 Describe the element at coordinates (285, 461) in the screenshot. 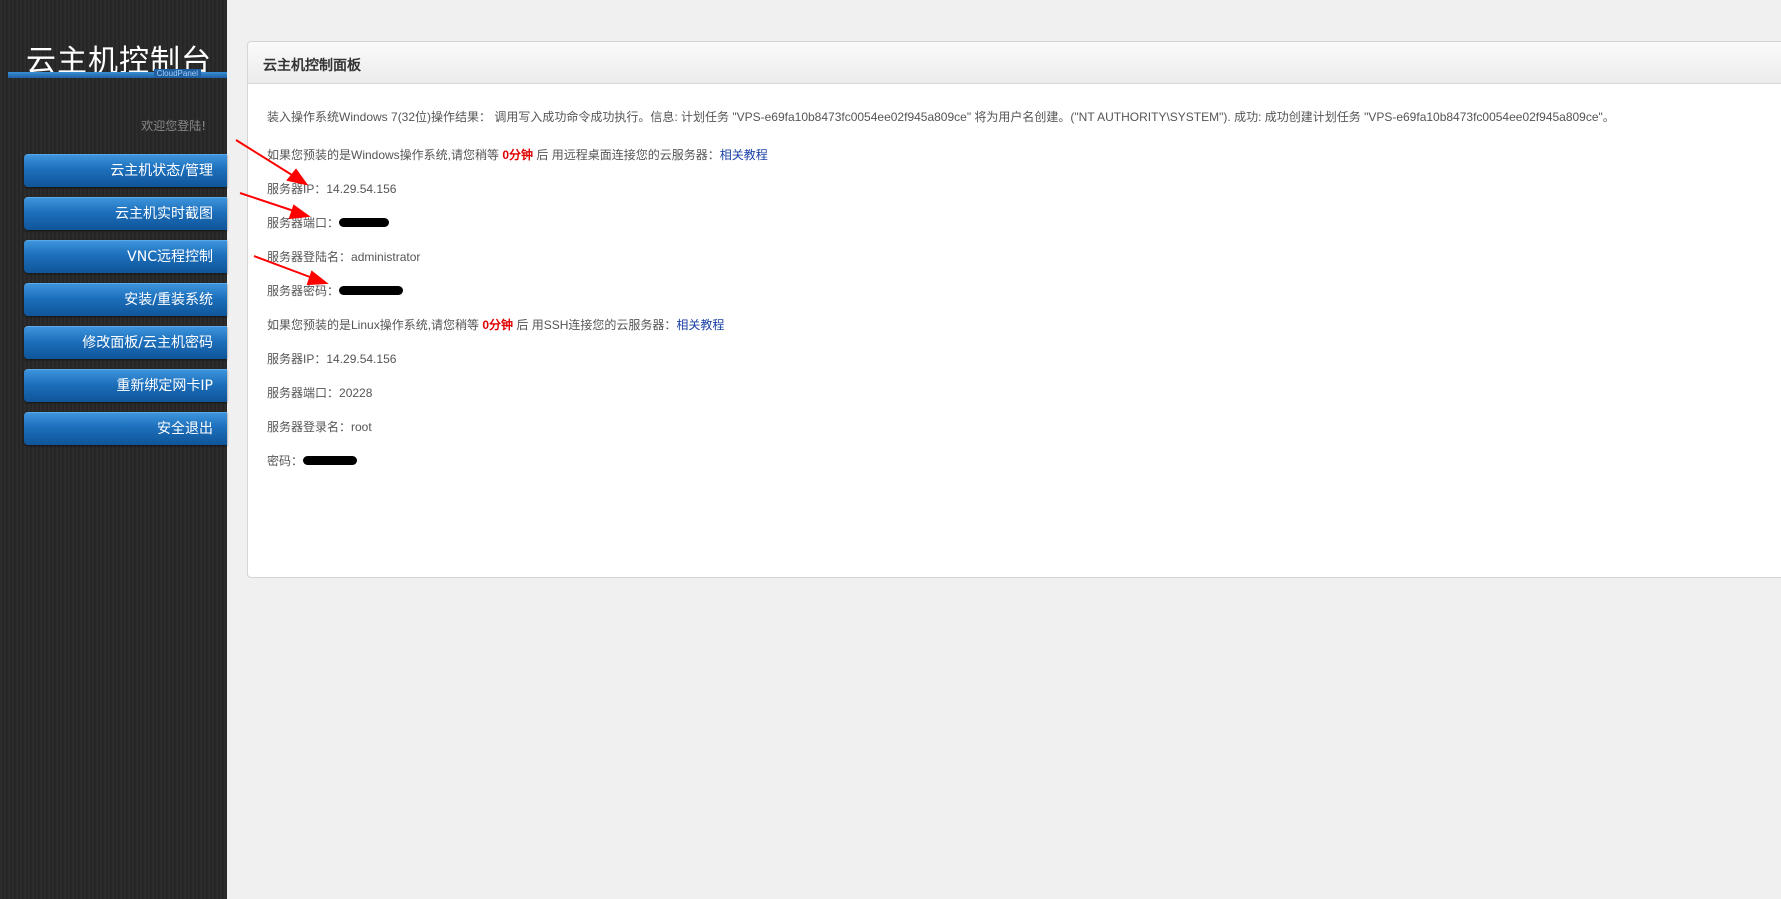

I see `linux-password-label: 密码：` at that location.